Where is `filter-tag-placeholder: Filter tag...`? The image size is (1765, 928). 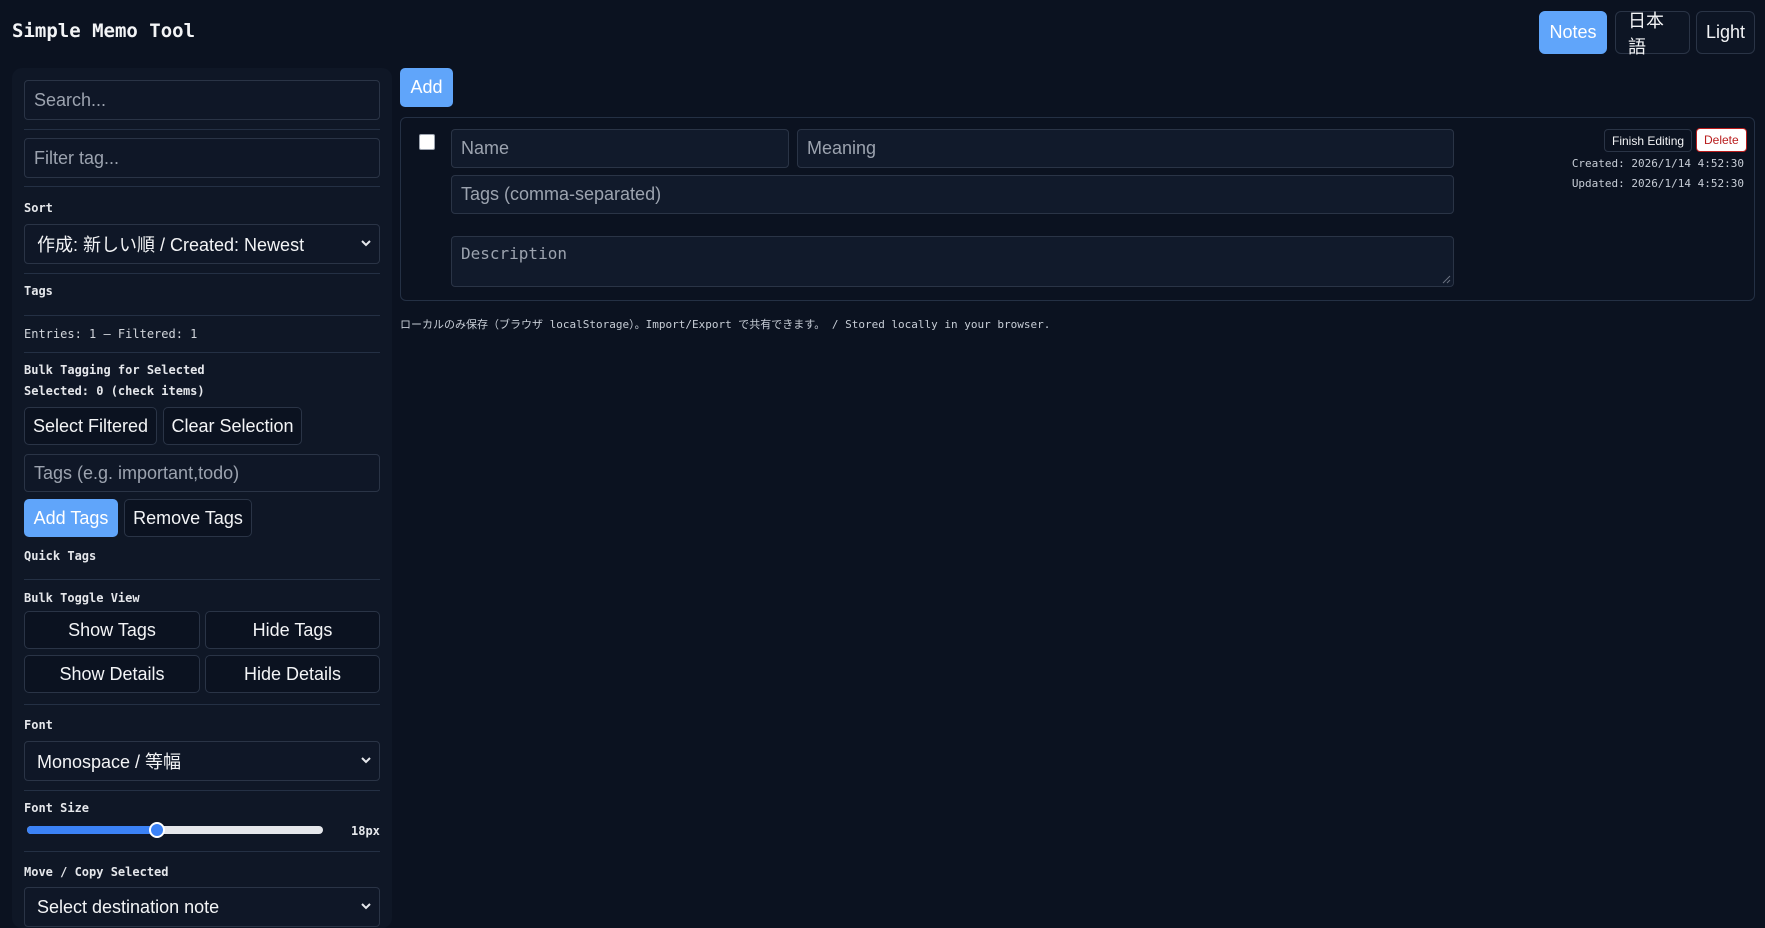 filter-tag-placeholder: Filter tag... is located at coordinates (77, 157).